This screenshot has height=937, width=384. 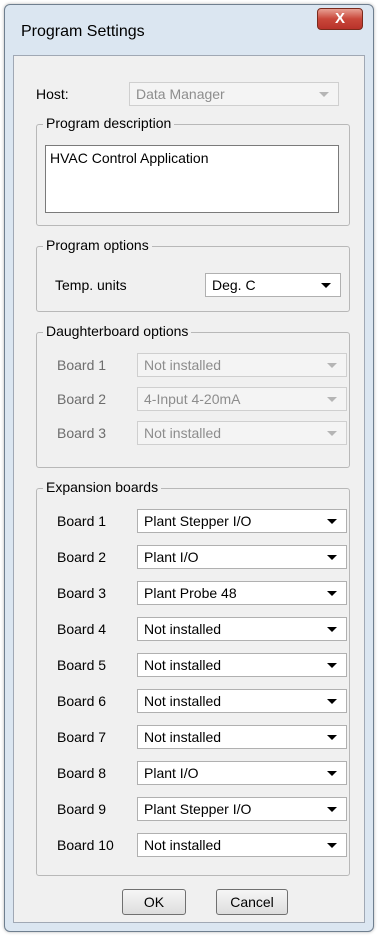 I want to click on expansion-board-6-select: Not installed, so click(x=242, y=701).